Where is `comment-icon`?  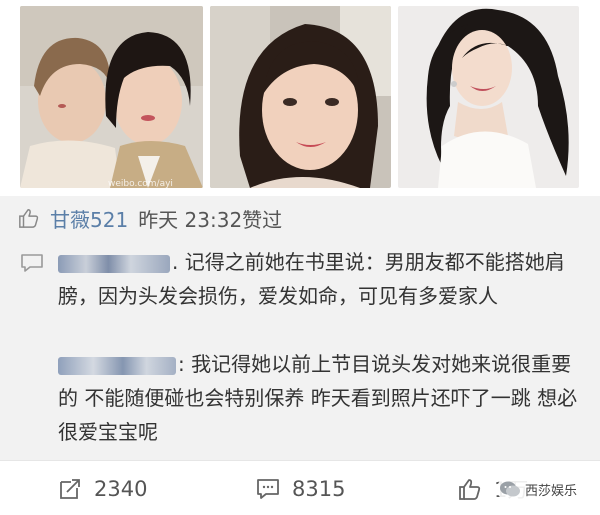 comment-icon is located at coordinates (268, 488).